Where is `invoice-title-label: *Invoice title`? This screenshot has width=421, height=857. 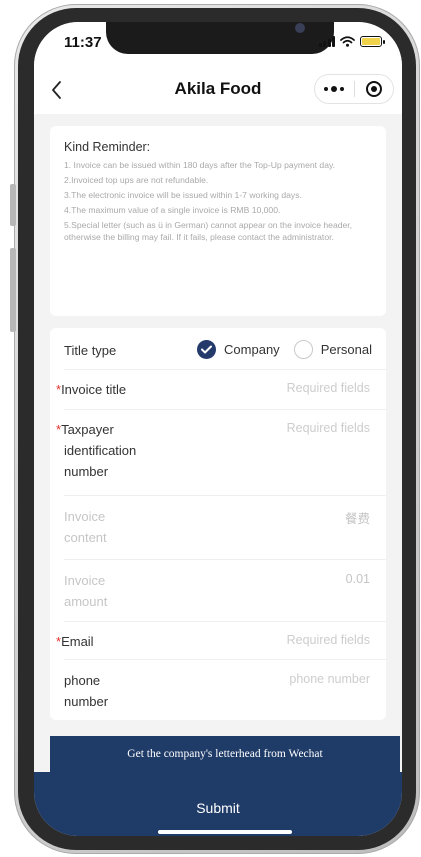 invoice-title-label: *Invoice title is located at coordinates (91, 389).